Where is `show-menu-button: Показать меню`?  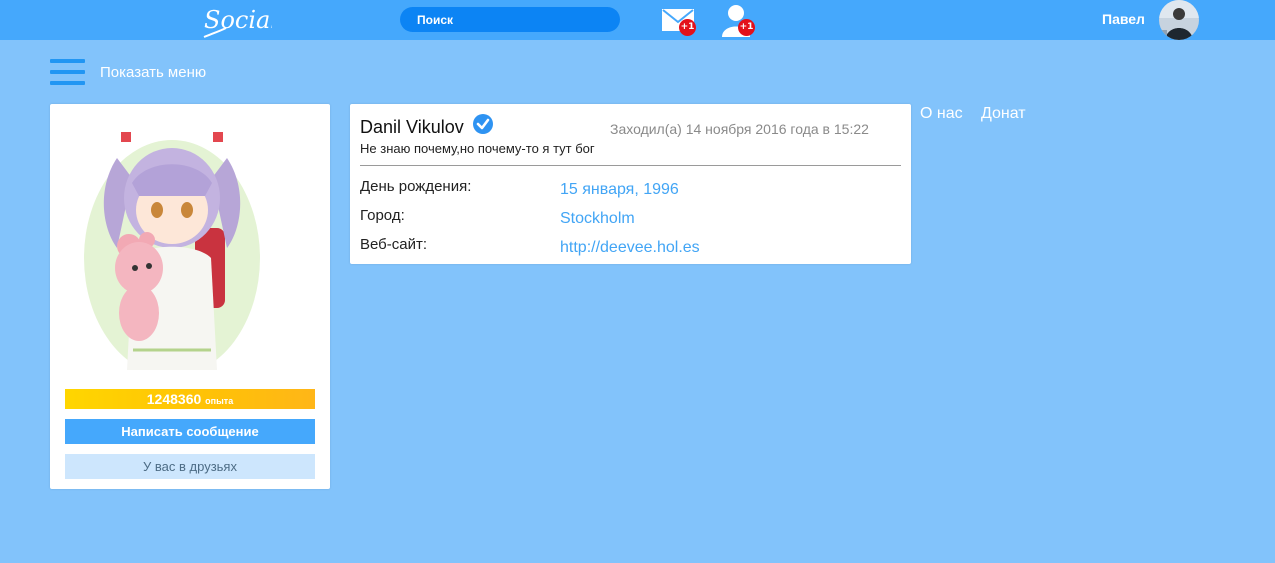
show-menu-button: Показать меню is located at coordinates (128, 72).